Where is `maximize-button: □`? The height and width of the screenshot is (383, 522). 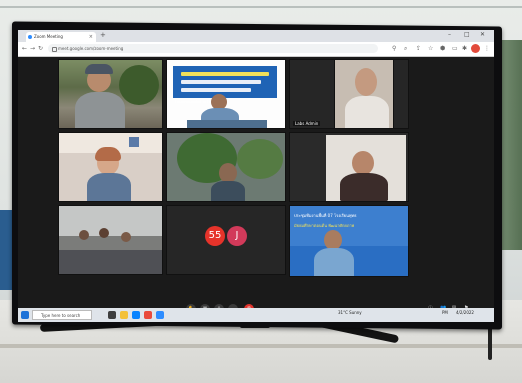
maximize-button: □ is located at coordinates (467, 34).